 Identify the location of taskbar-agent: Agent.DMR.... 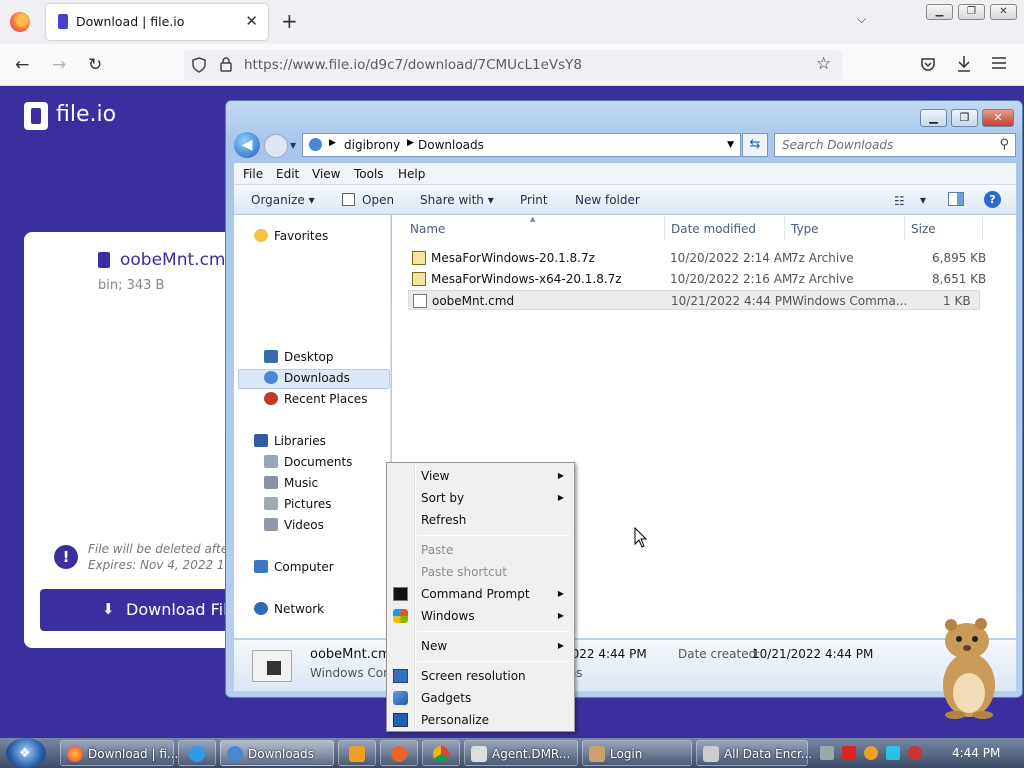
(521, 753).